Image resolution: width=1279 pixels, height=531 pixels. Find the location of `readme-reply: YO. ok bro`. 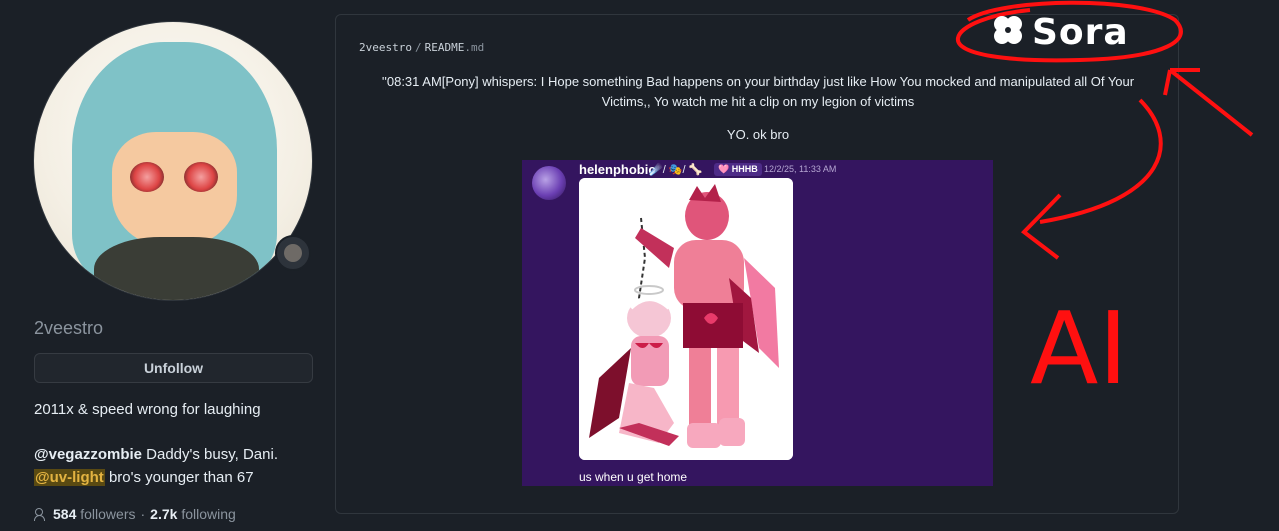

readme-reply: YO. ok bro is located at coordinates (758, 134).